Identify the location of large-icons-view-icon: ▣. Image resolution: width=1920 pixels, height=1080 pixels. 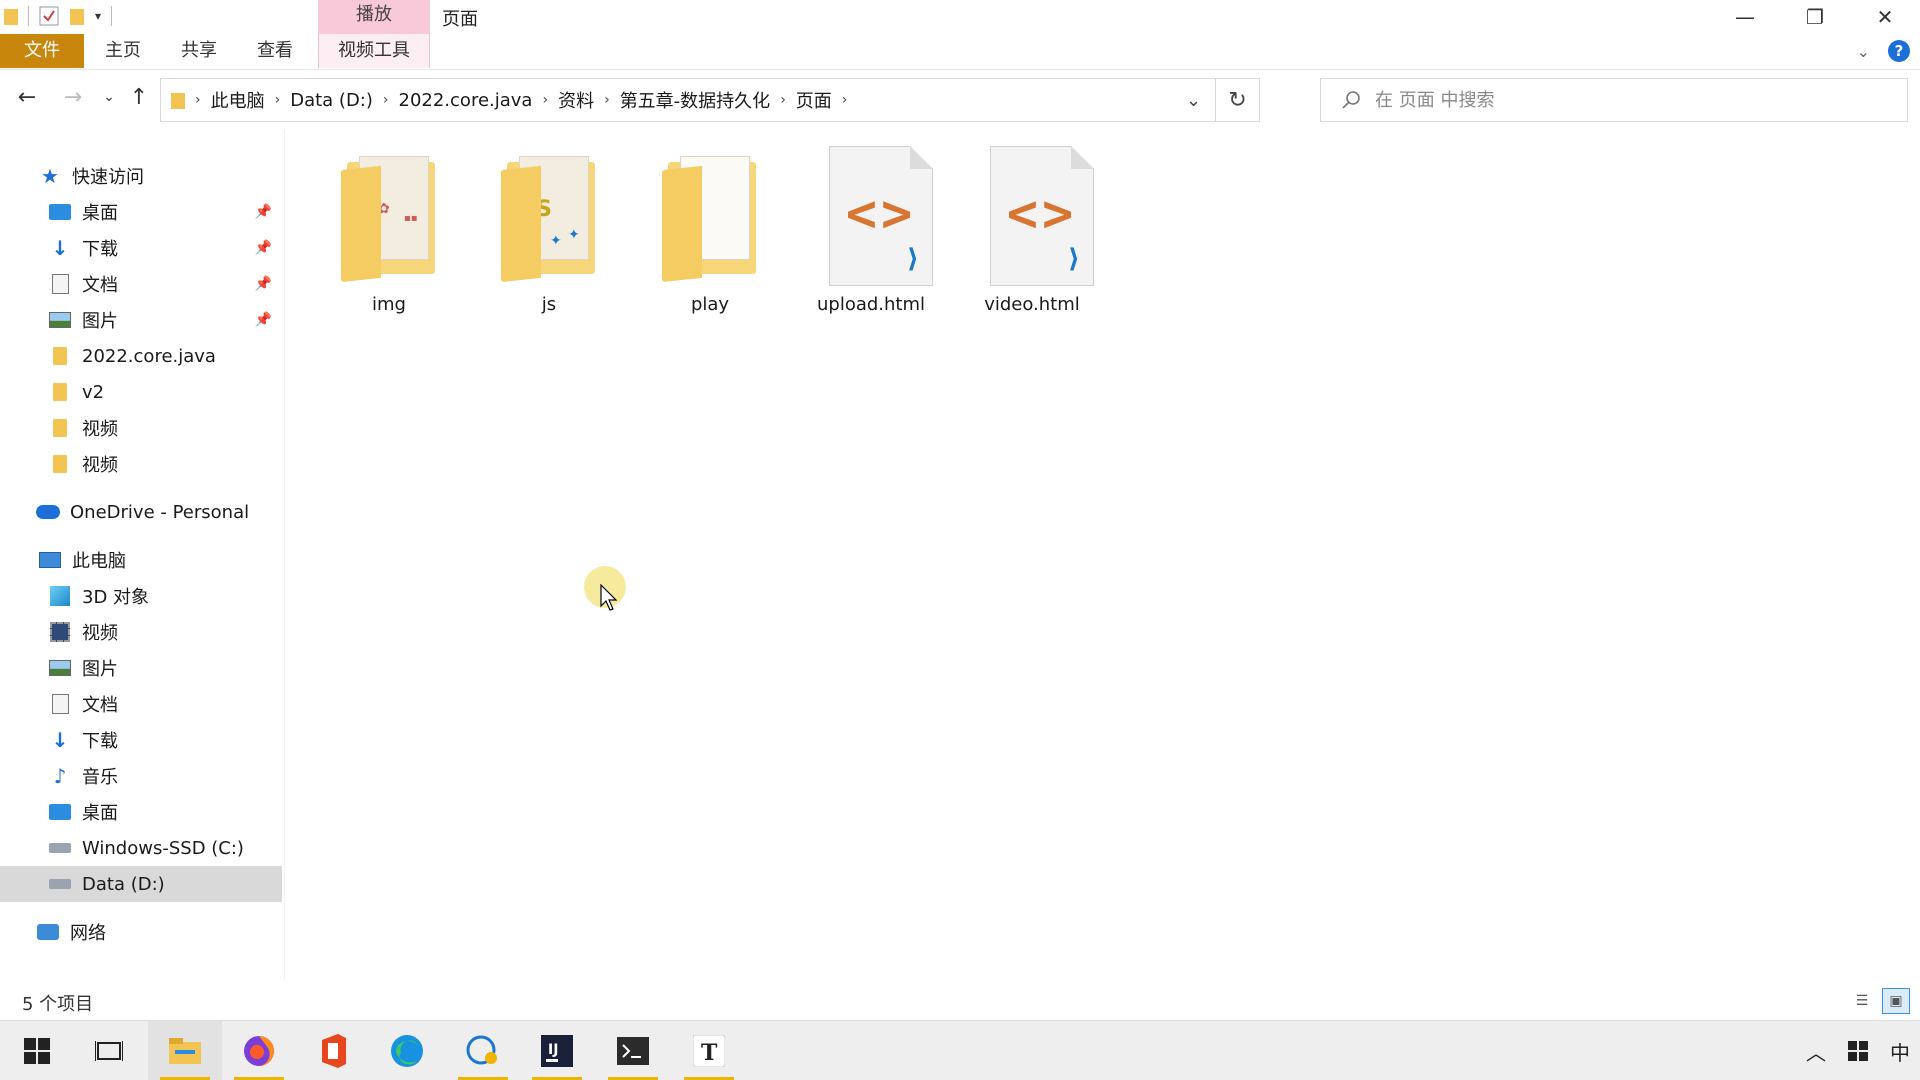
(1896, 1001).